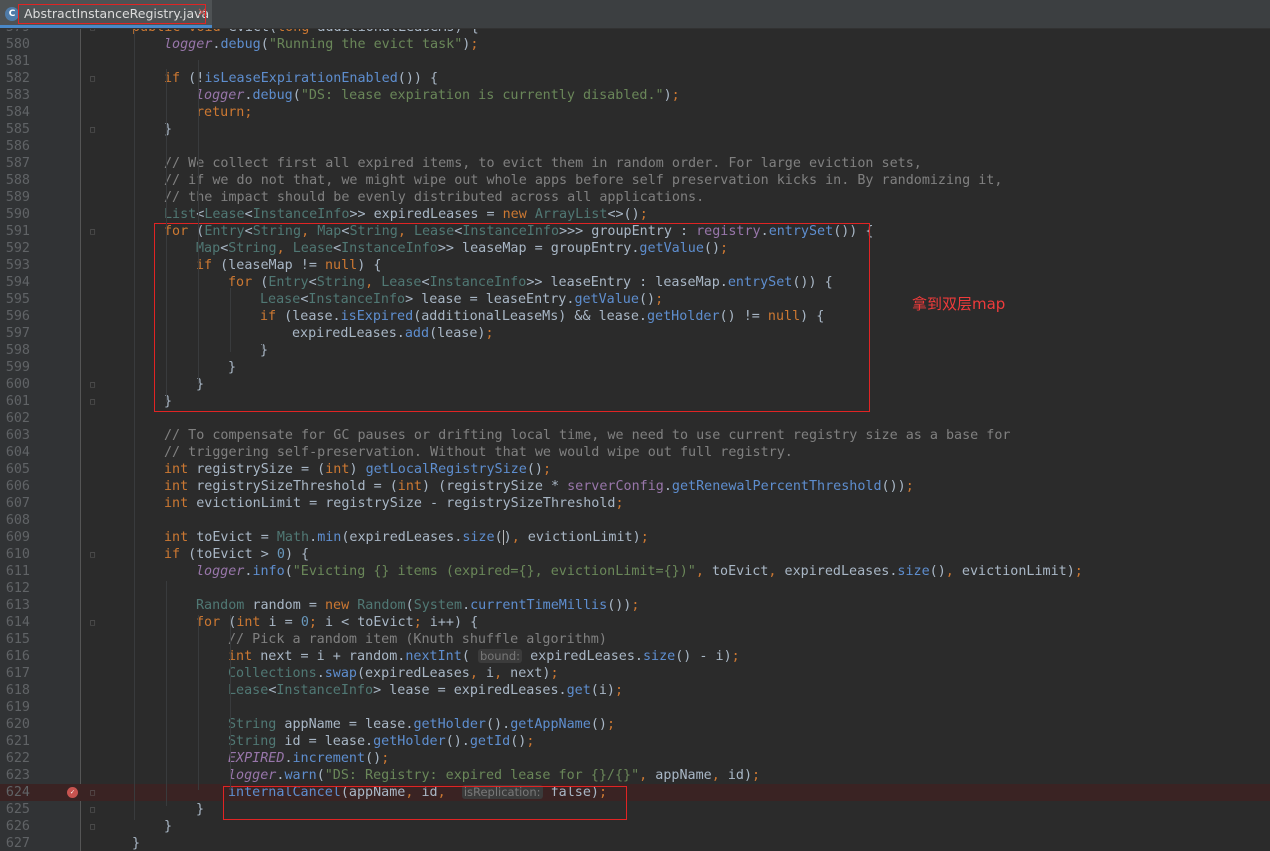 The image size is (1270, 851). What do you see at coordinates (635, 554) in the screenshot?
I see `code-line: 610 □ if (toEvict > 0) {` at bounding box center [635, 554].